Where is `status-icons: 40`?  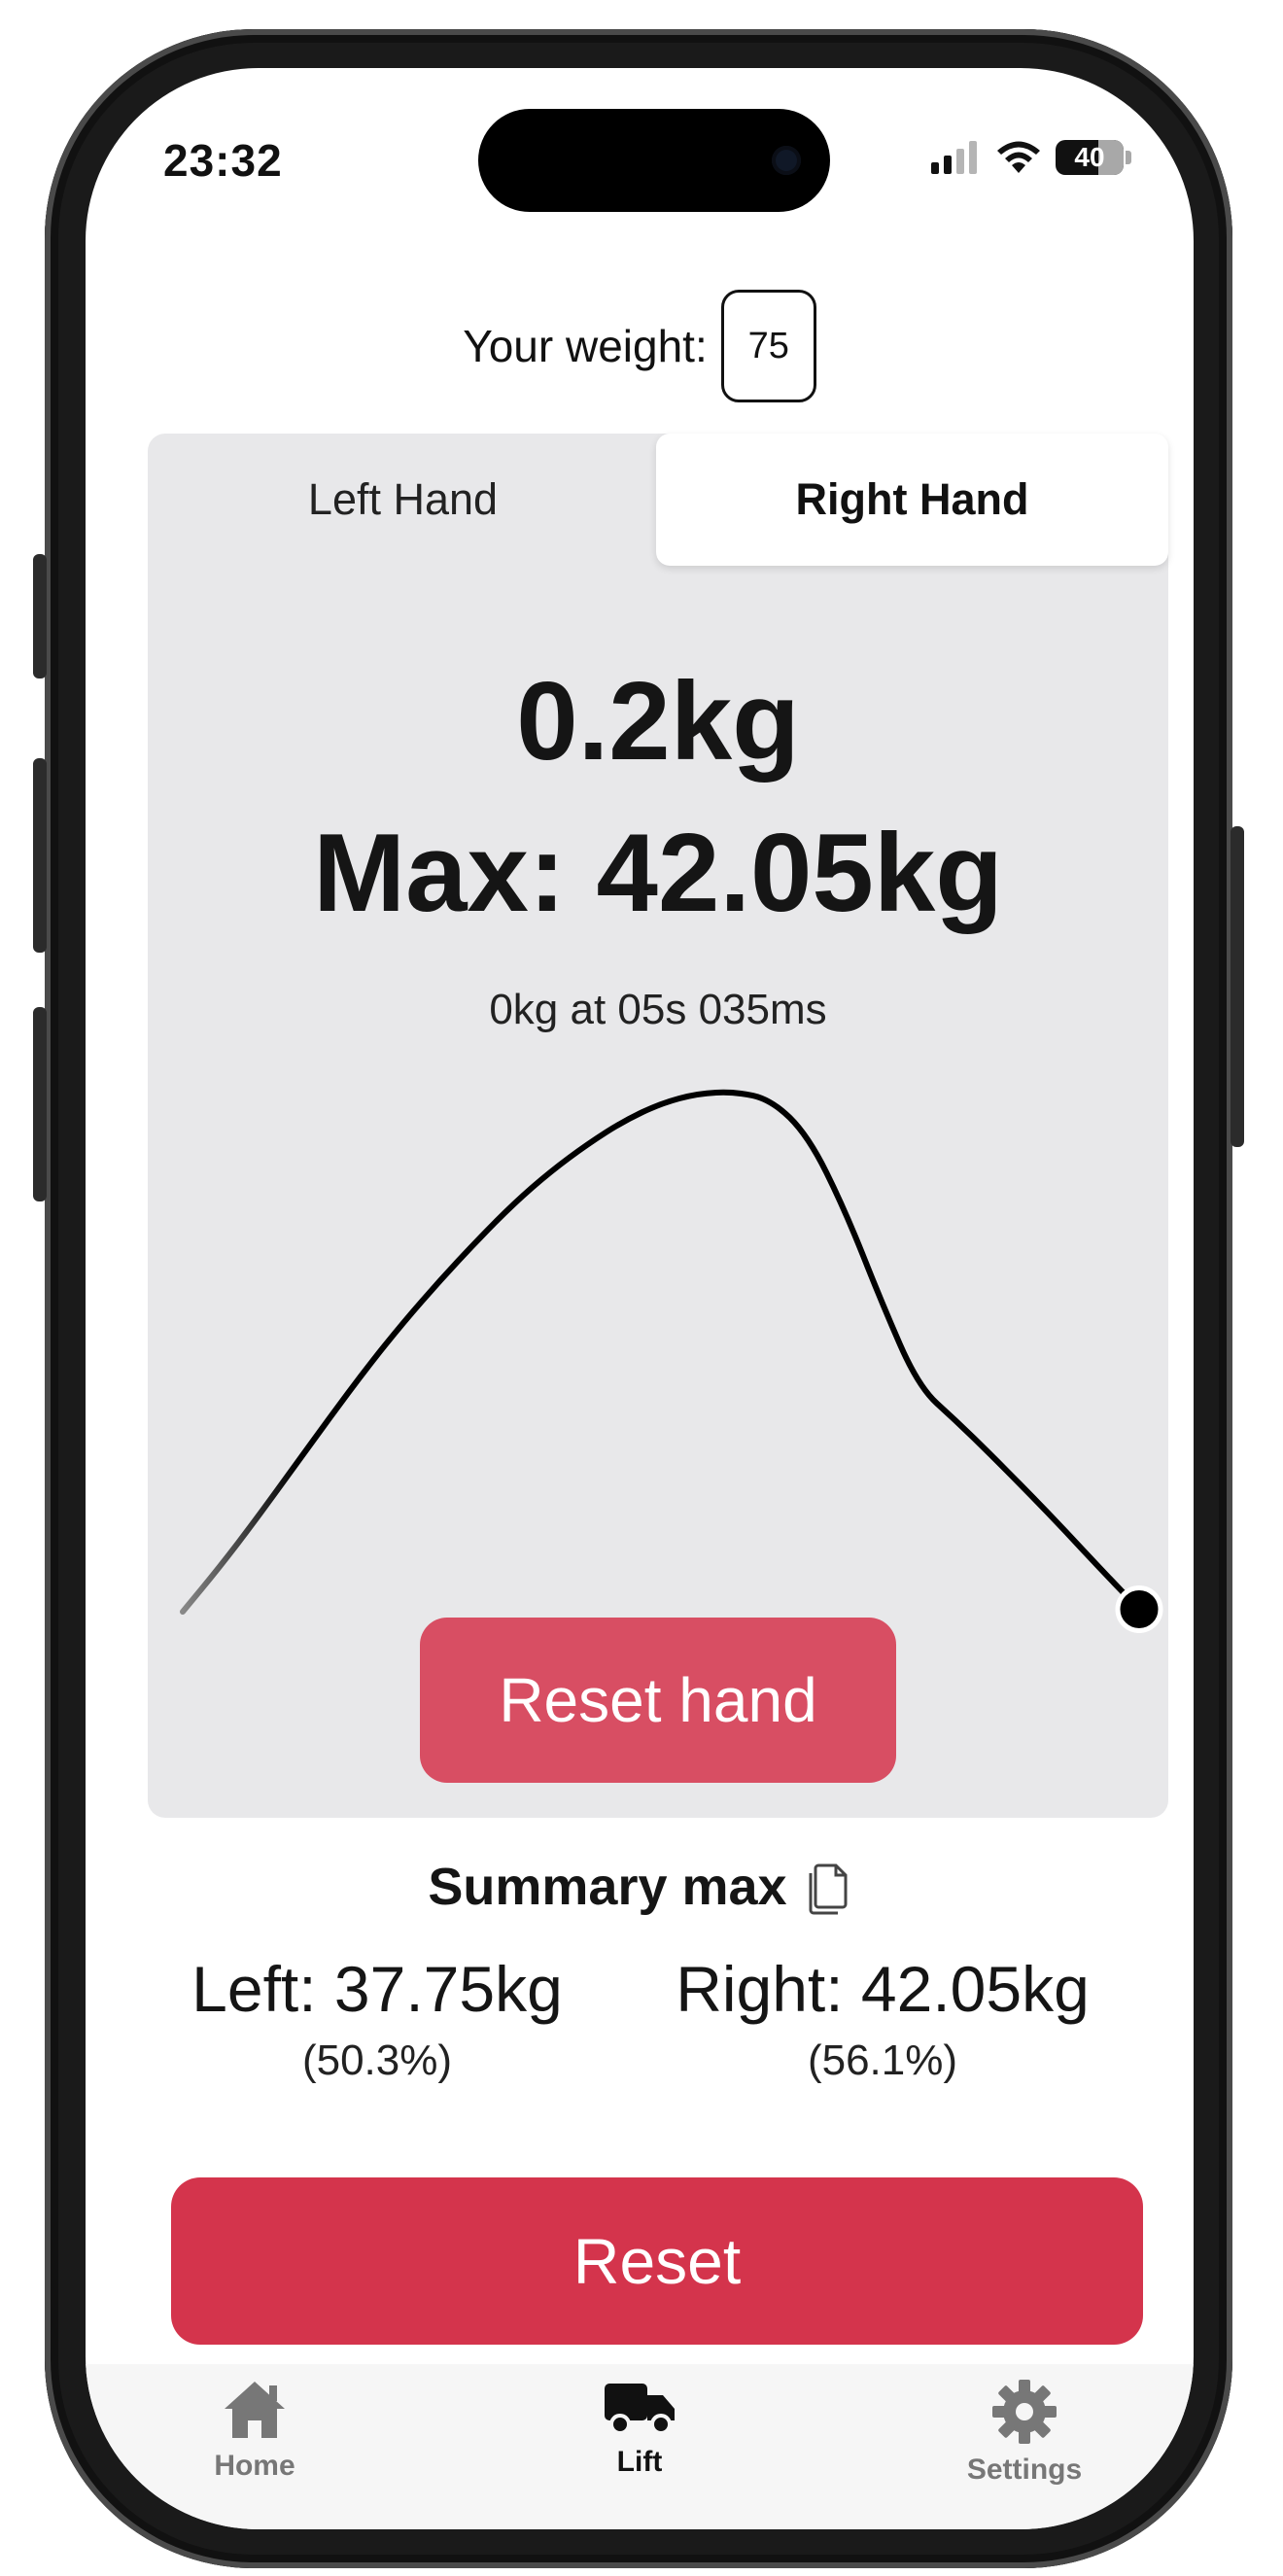 status-icons: 40 is located at coordinates (1031, 157).